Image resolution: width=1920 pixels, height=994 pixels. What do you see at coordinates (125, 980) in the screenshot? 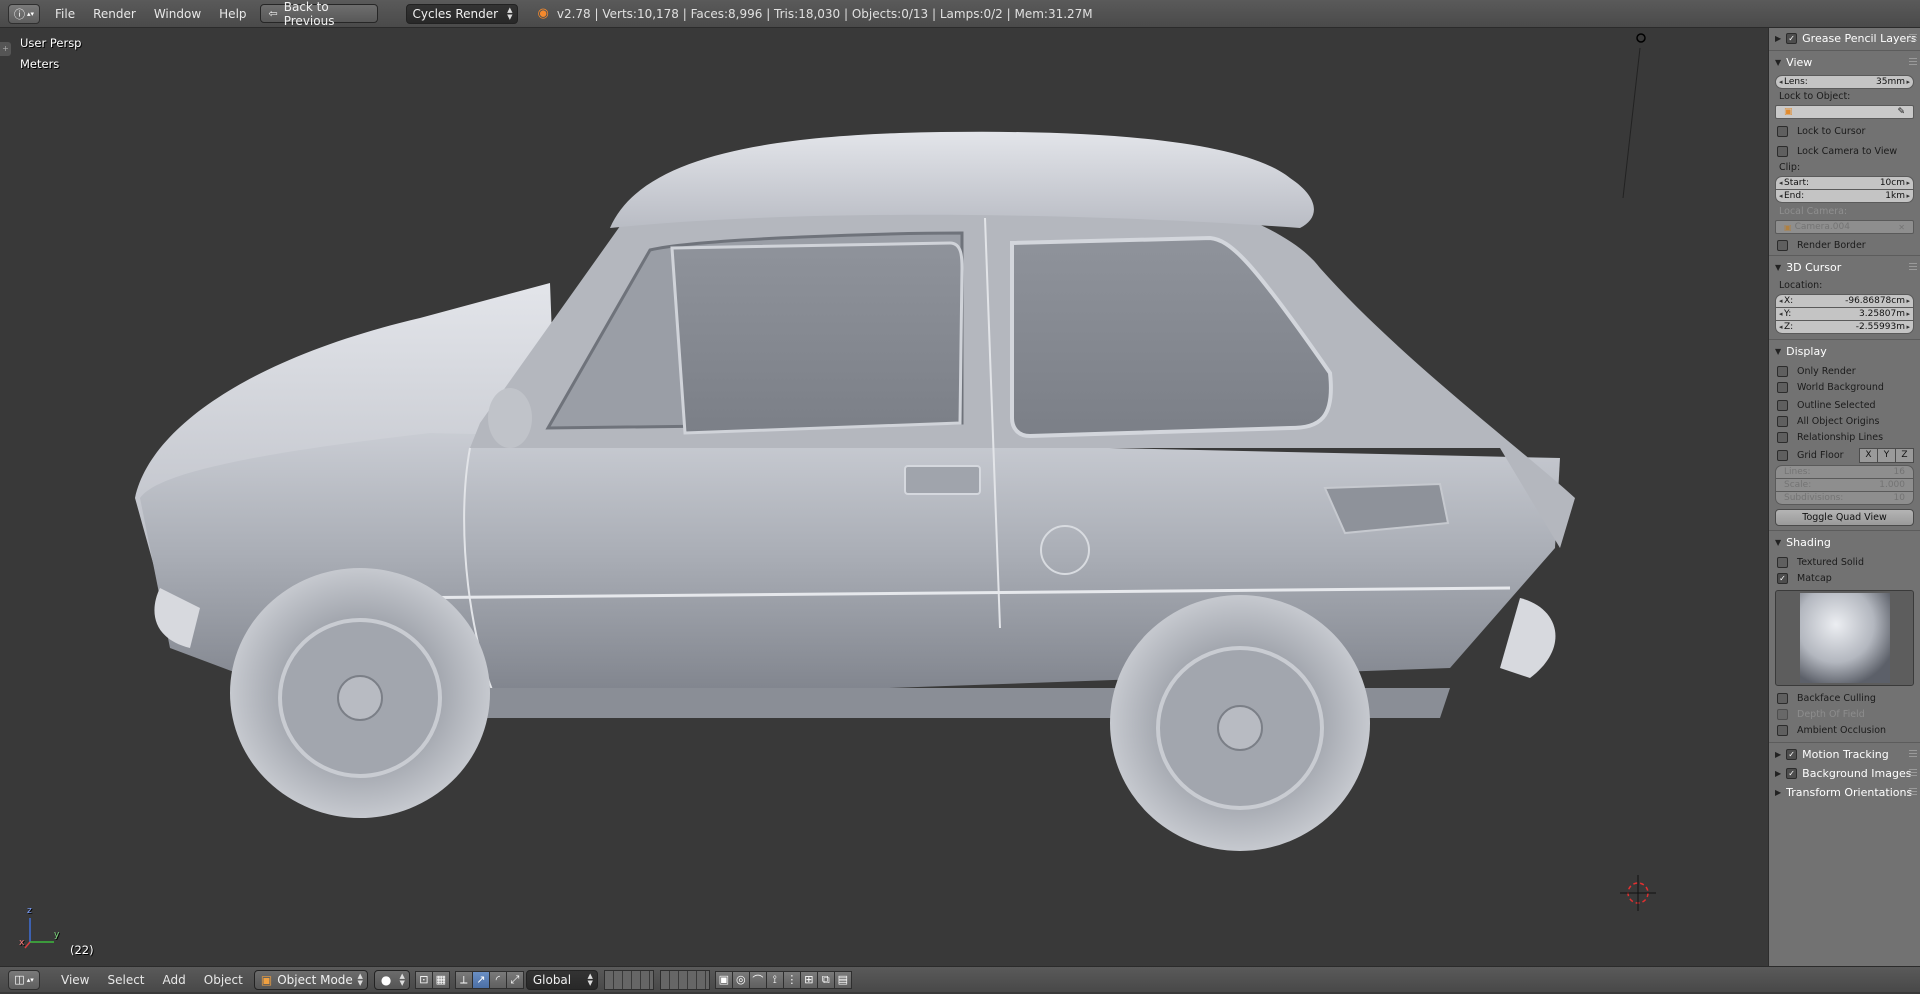
I see `menu-select: Select` at bounding box center [125, 980].